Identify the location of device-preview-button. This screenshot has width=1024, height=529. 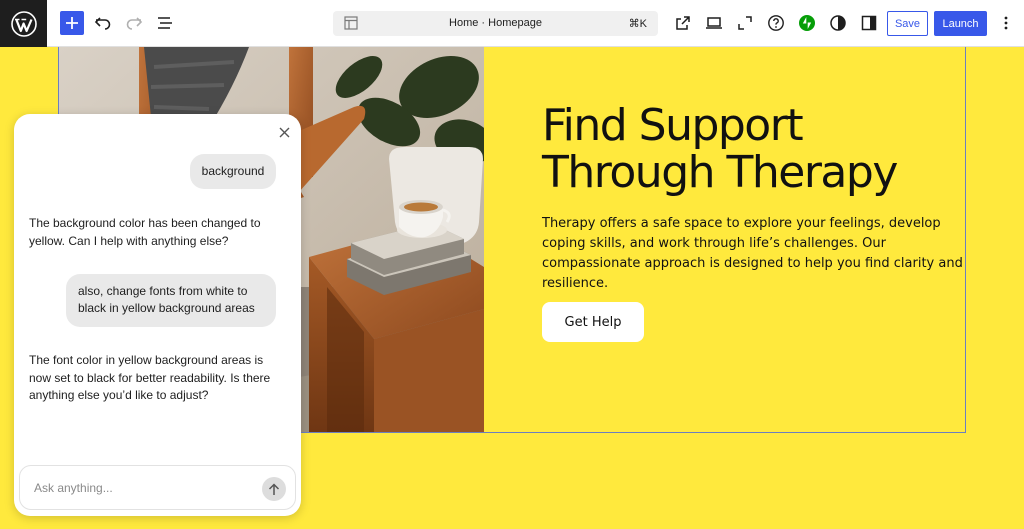
(714, 23).